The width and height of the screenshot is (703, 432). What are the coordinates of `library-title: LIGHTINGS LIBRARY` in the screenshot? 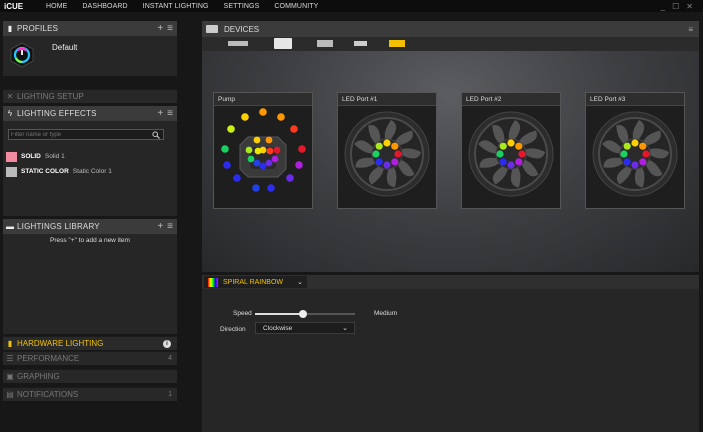 It's located at (58, 226).